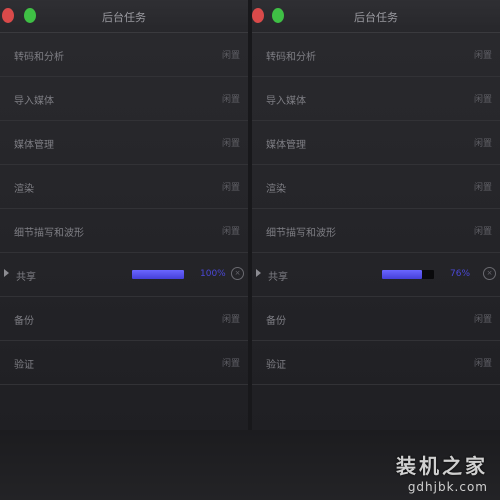 The height and width of the screenshot is (500, 500). What do you see at coordinates (376, 275) in the screenshot?
I see `task-row-share: 共享 76% ×` at bounding box center [376, 275].